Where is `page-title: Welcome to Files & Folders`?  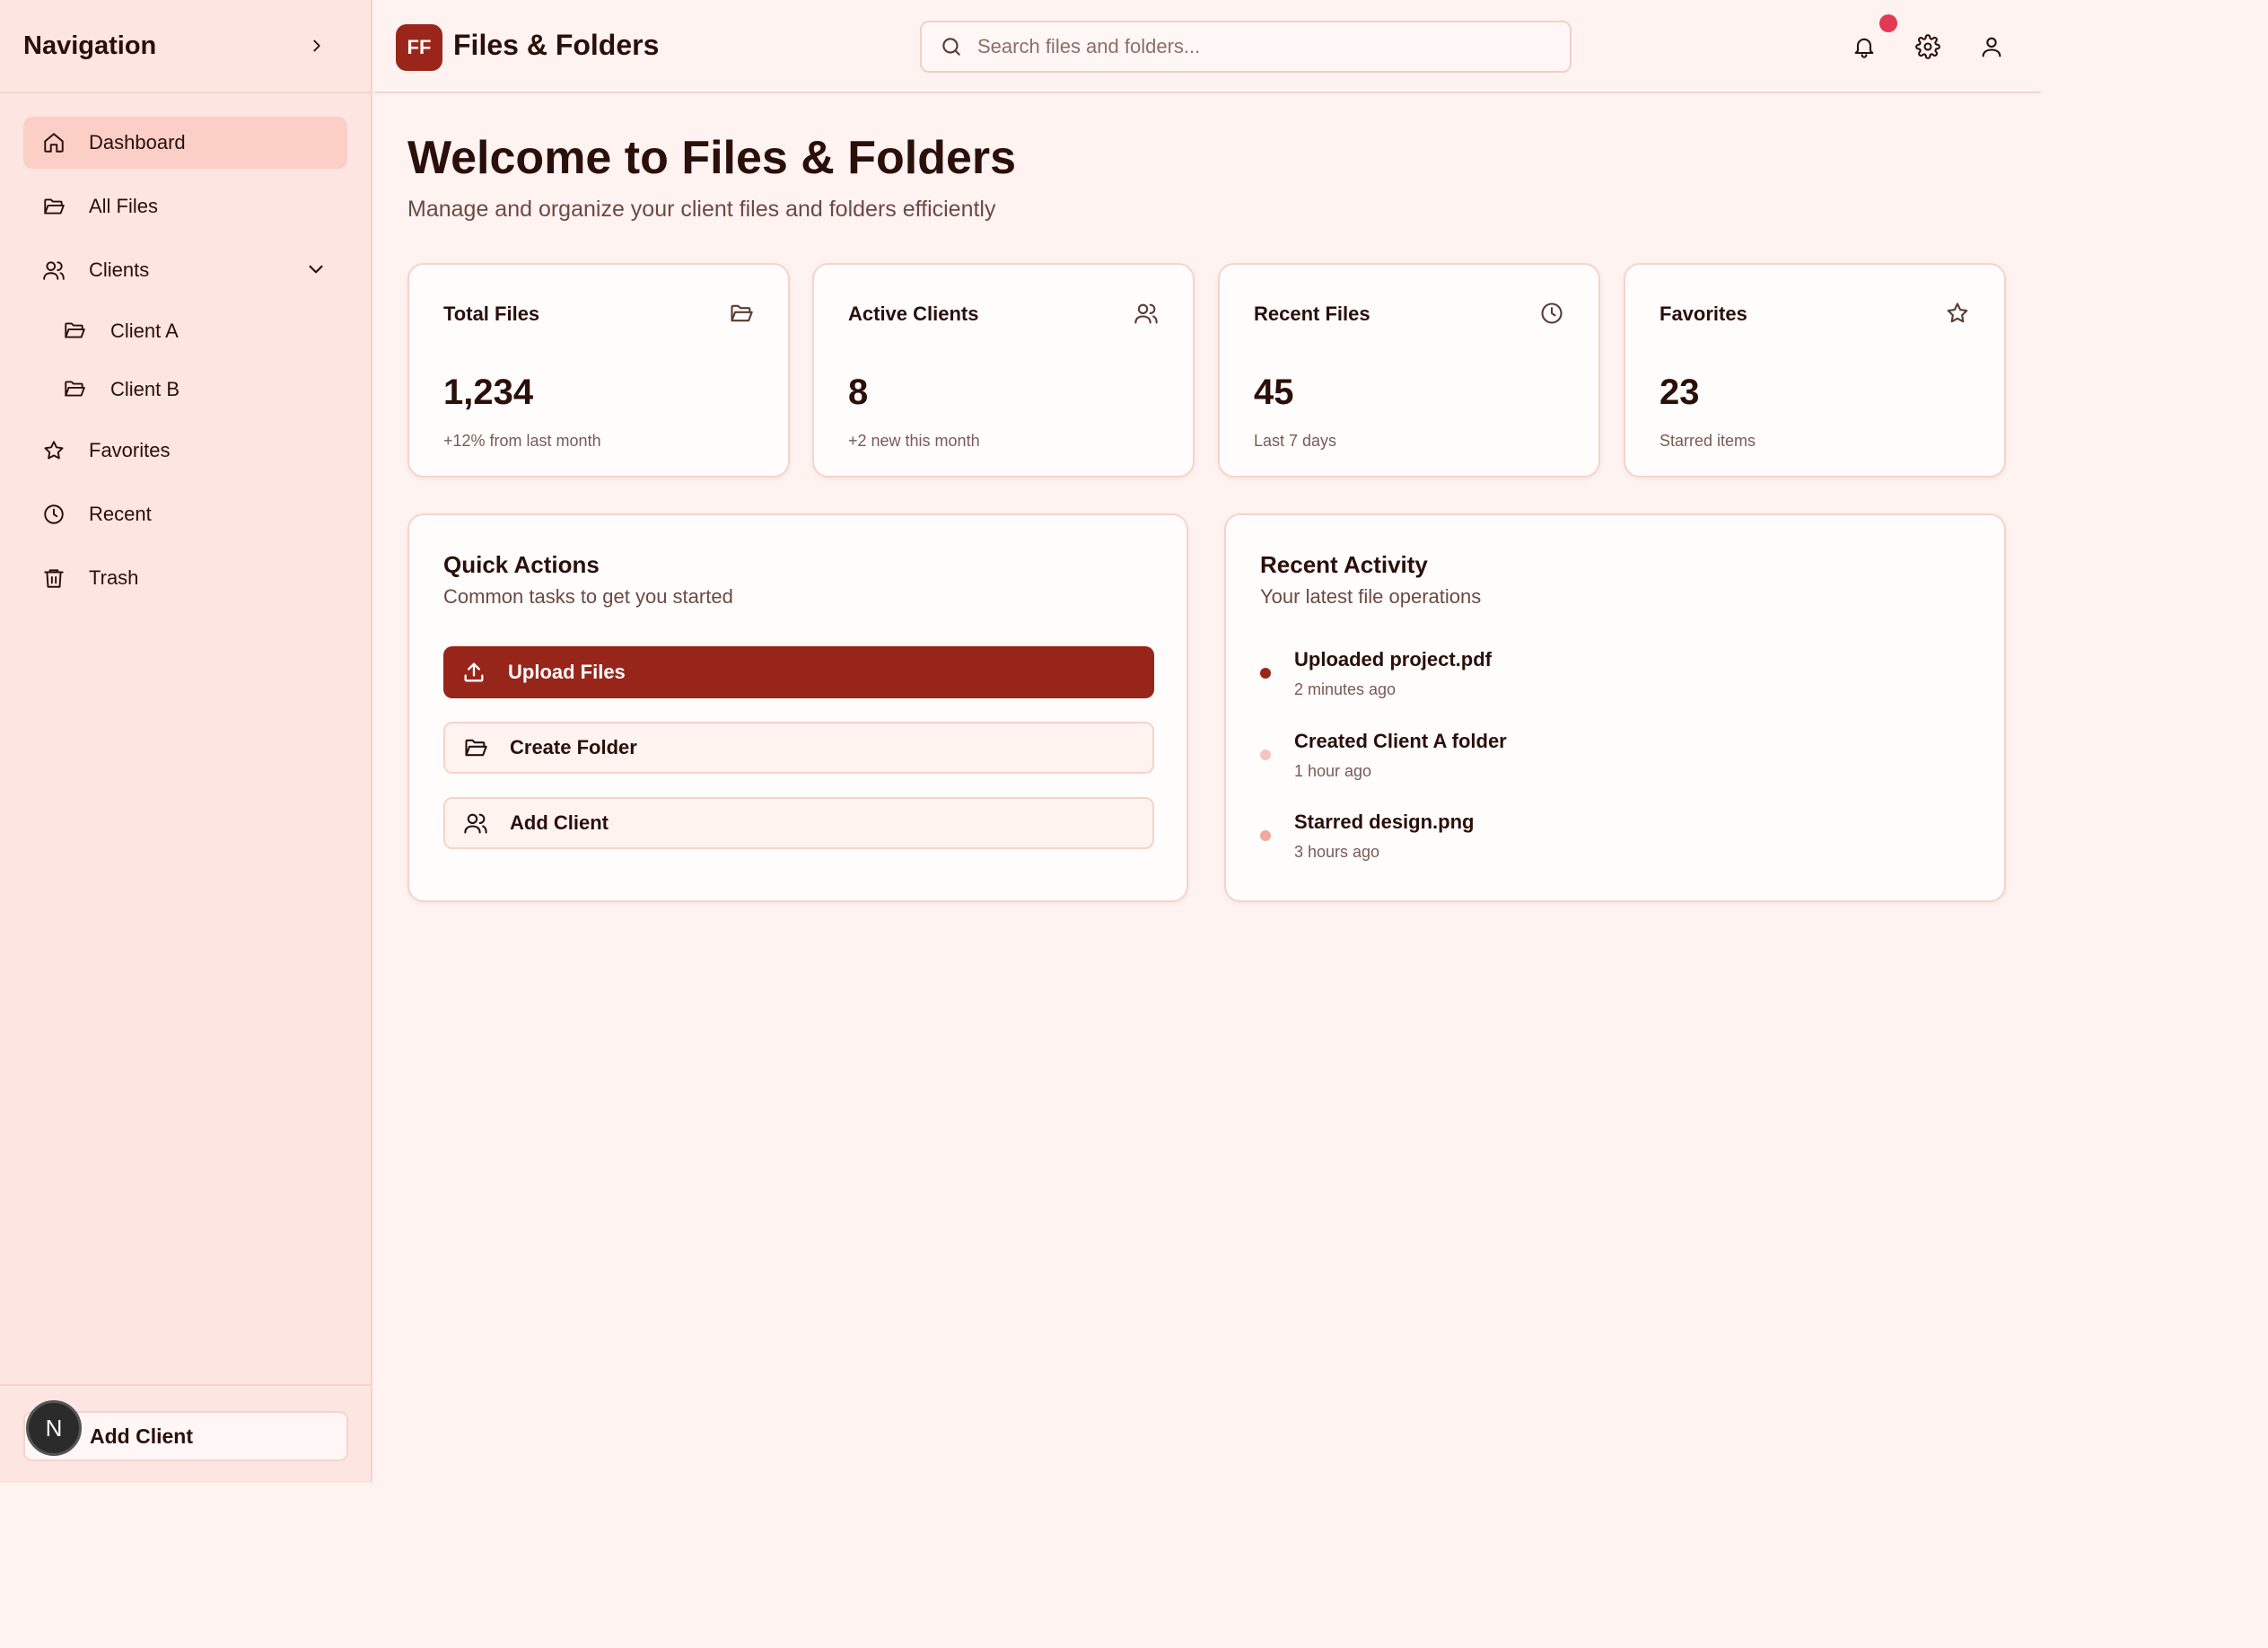
page-title: Welcome to Files & Folders is located at coordinates (712, 158).